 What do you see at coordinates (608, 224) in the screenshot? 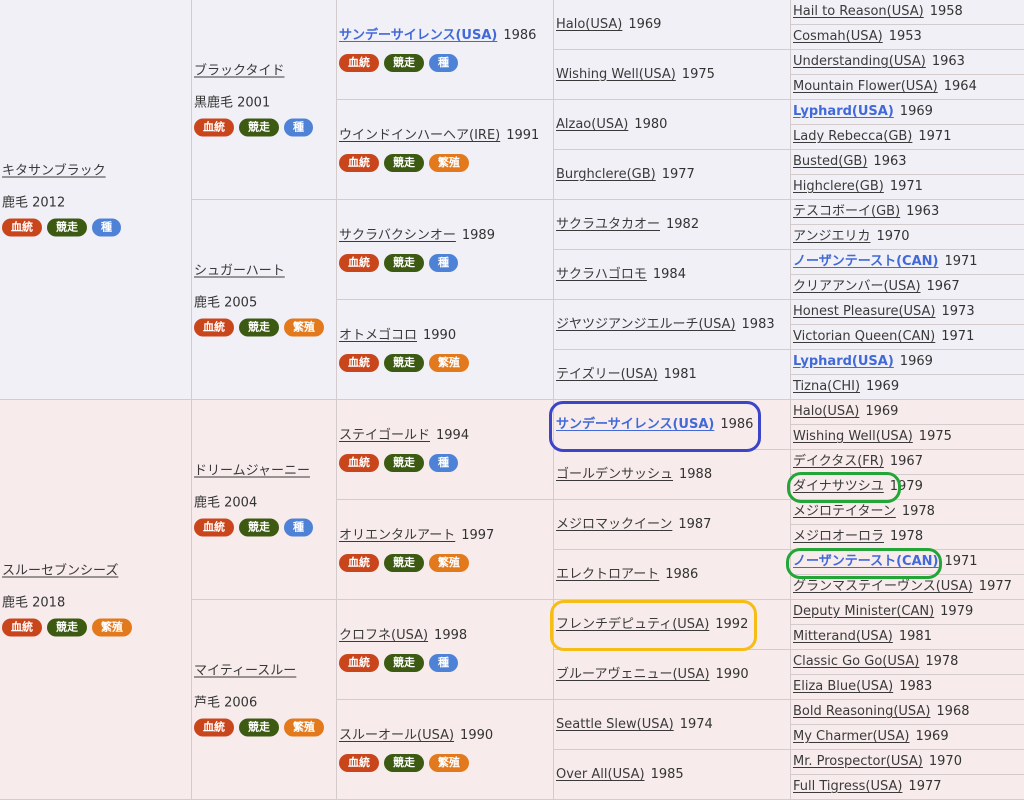
I see `horse-name-link: サクラユタカオー` at bounding box center [608, 224].